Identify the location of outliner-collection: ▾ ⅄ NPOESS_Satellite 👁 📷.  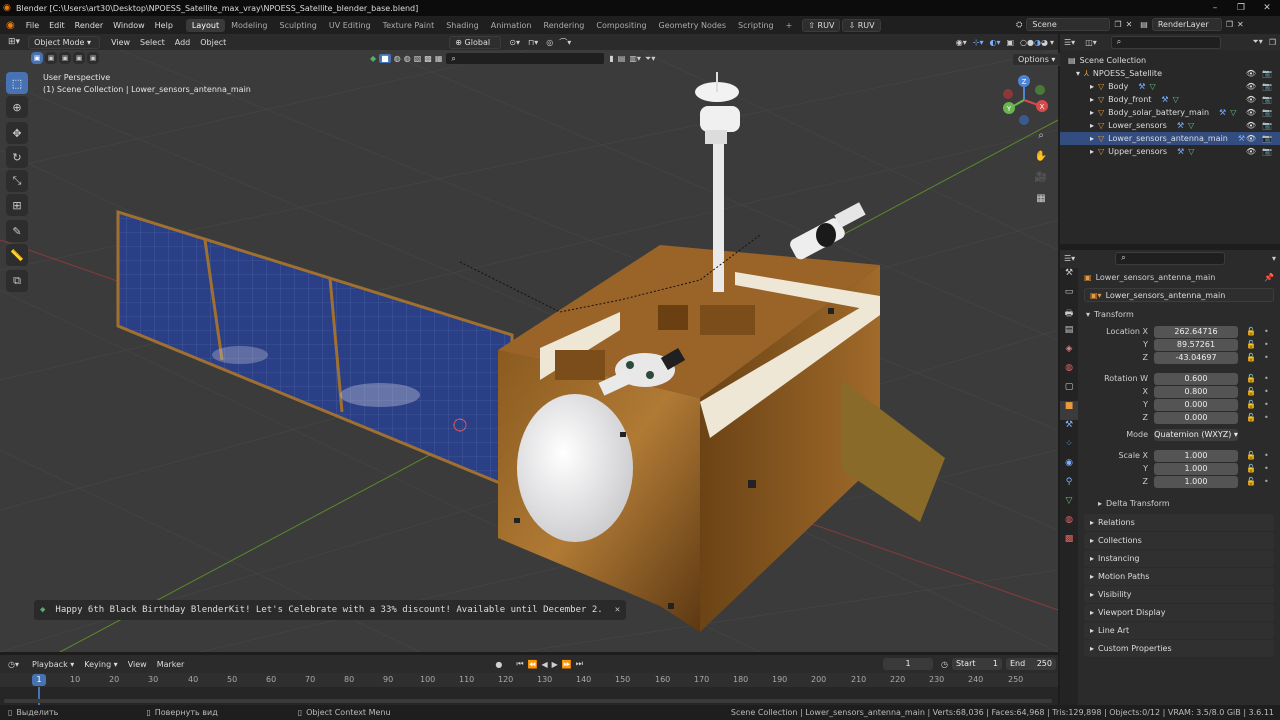
(1170, 73).